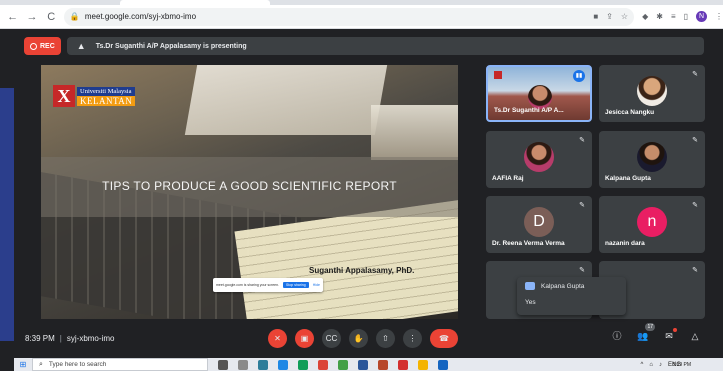 This screenshot has width=723, height=371. Describe the element at coordinates (624, 16) in the screenshot. I see `star-icon: ☆` at that location.